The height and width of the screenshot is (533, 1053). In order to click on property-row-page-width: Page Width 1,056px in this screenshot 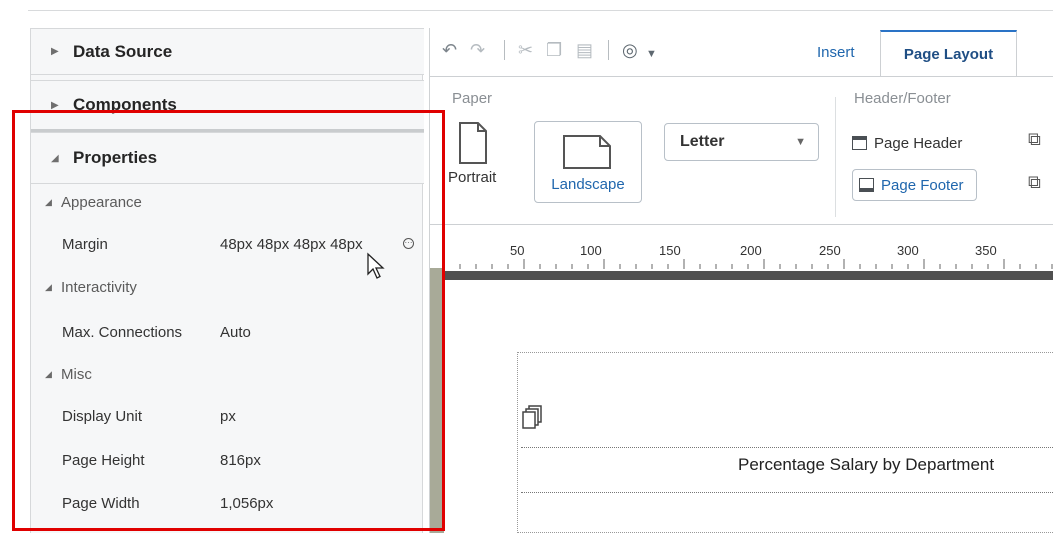, I will do `click(227, 503)`.